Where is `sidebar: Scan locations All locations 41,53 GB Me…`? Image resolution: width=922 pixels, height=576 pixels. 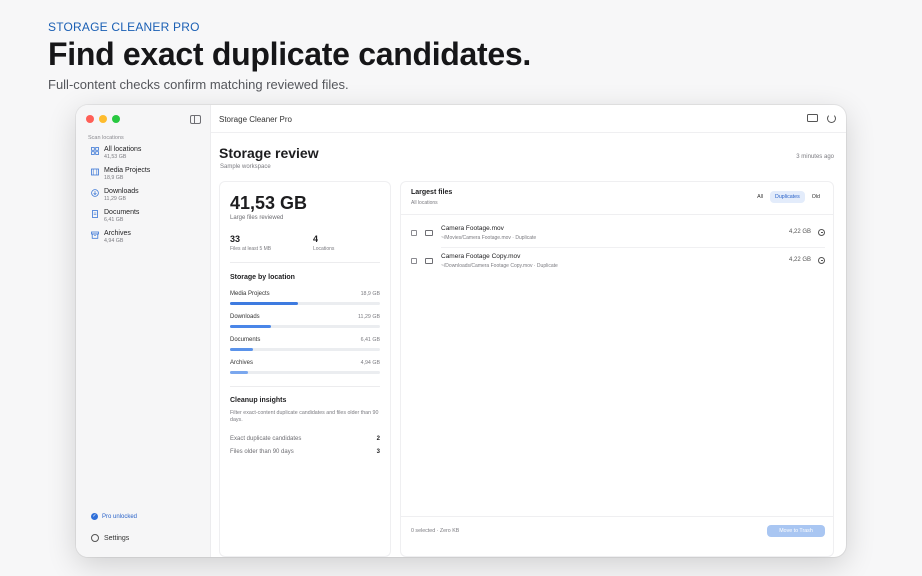
sidebar: Scan locations All locations 41,53 GB Me… is located at coordinates (143, 331).